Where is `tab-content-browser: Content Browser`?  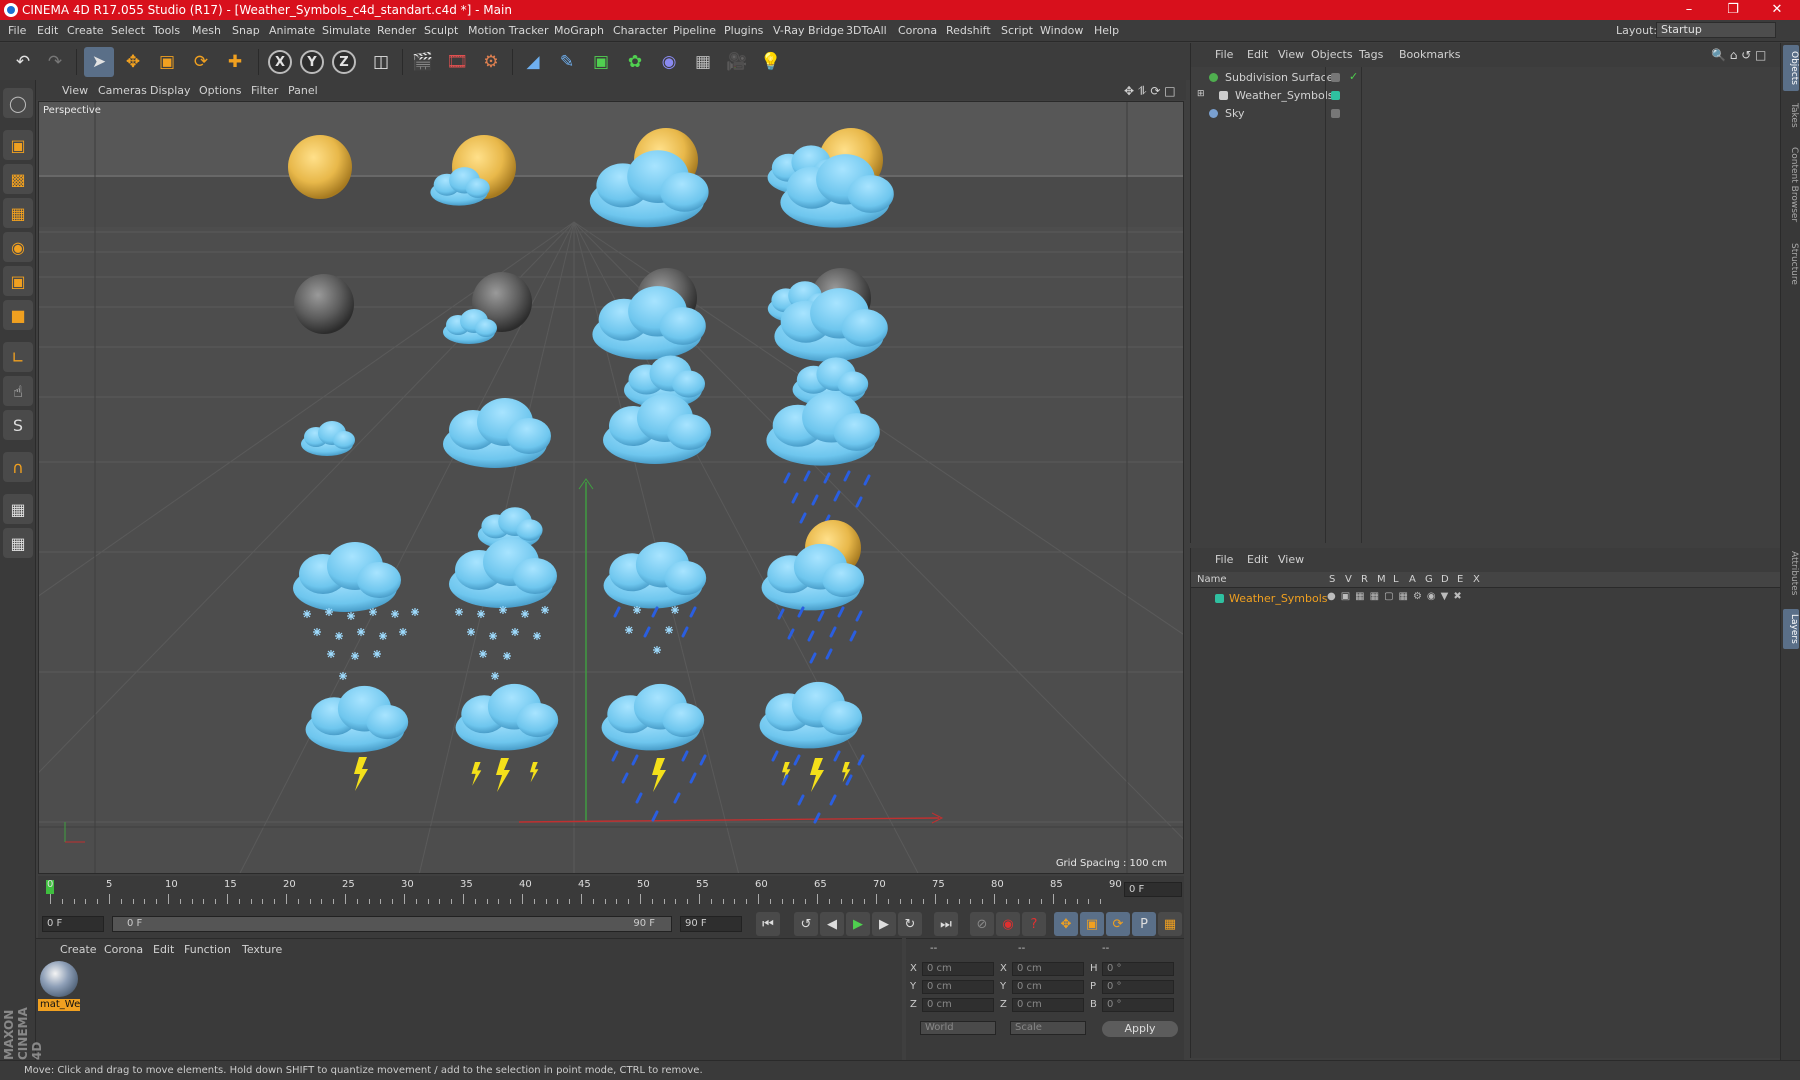 tab-content-browser: Content Browser is located at coordinates (1791, 185).